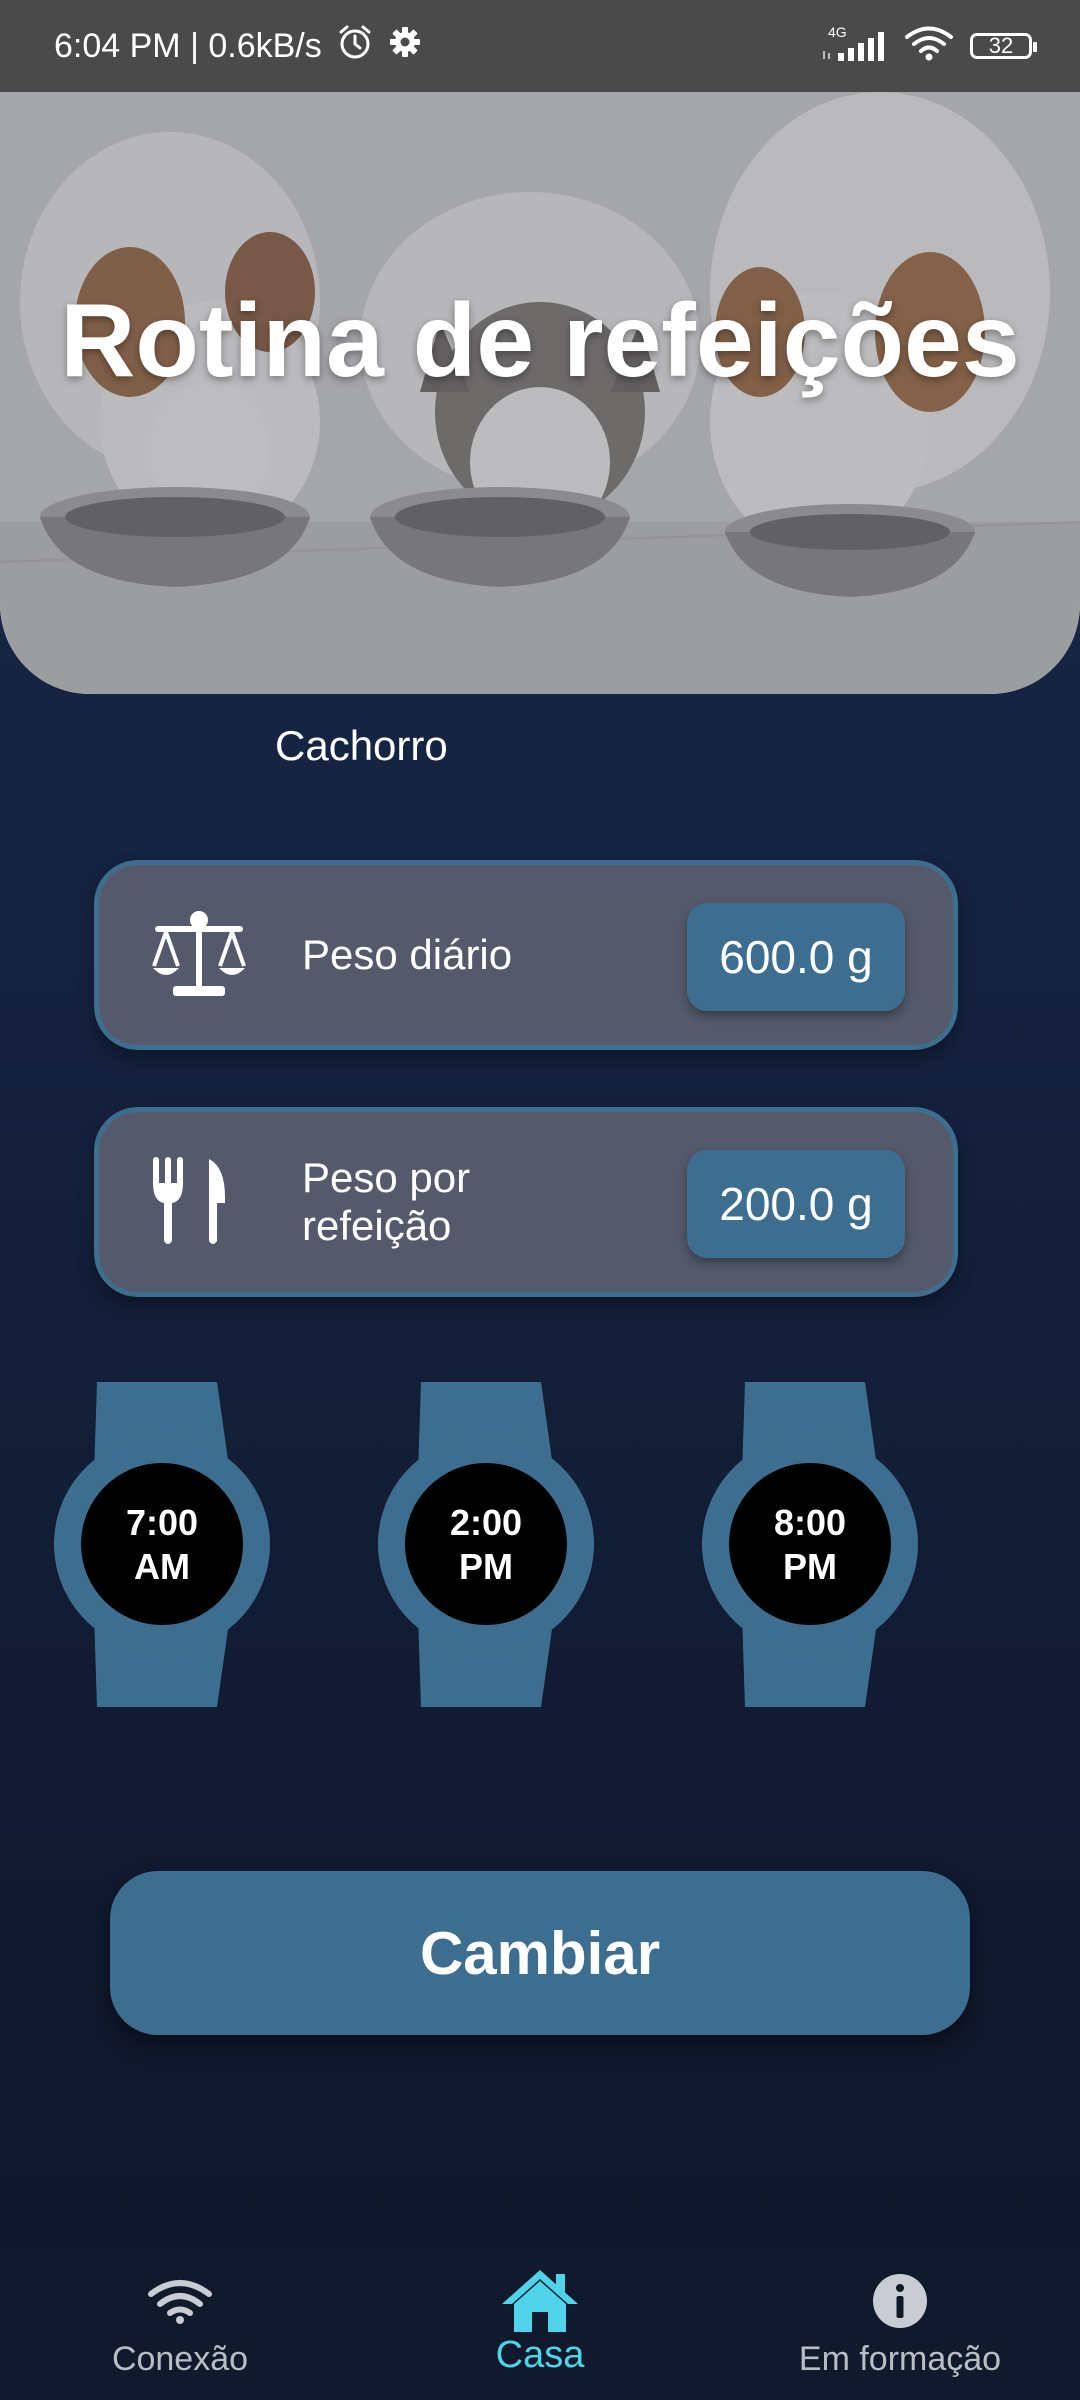 The width and height of the screenshot is (1080, 2400). I want to click on meal-time-value: 8:00, so click(810, 1522).